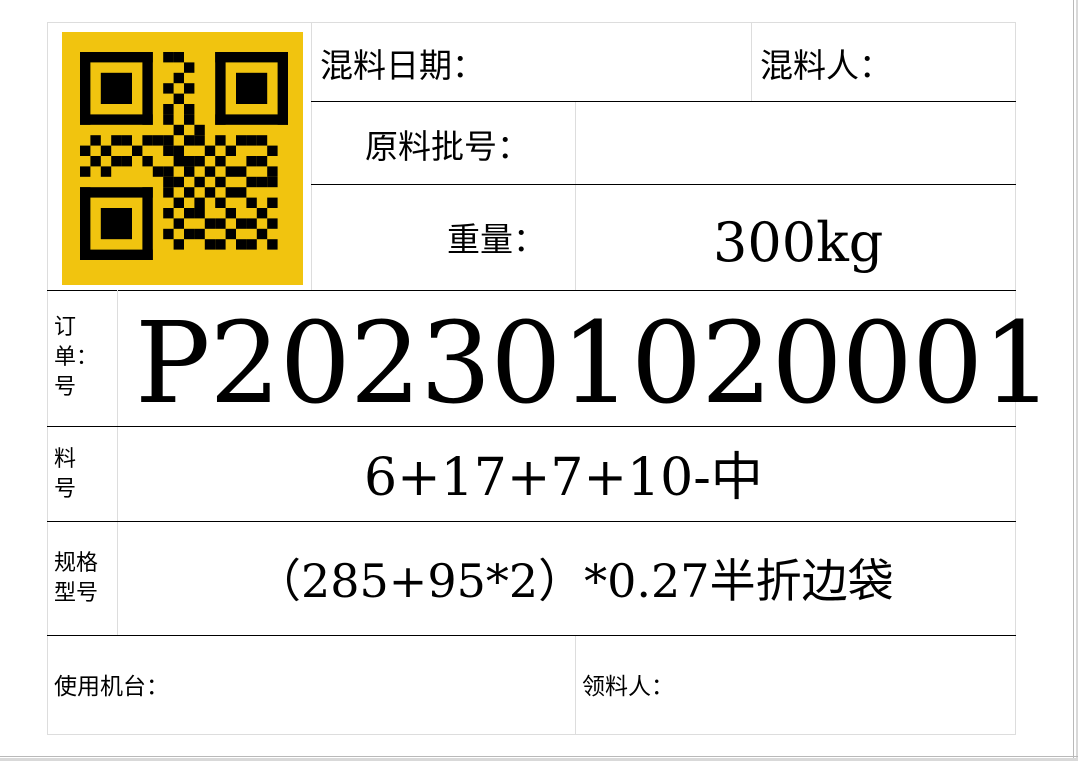 Image resolution: width=1078 pixels, height=761 pixels. I want to click on material-label-line: 号, so click(65, 489).